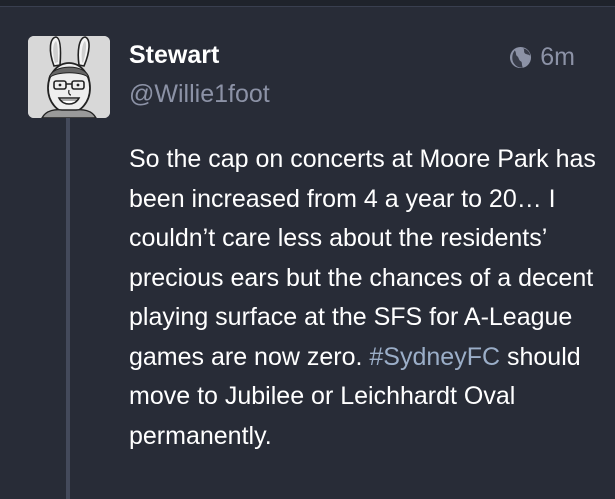  I want to click on avatar, so click(69, 77).